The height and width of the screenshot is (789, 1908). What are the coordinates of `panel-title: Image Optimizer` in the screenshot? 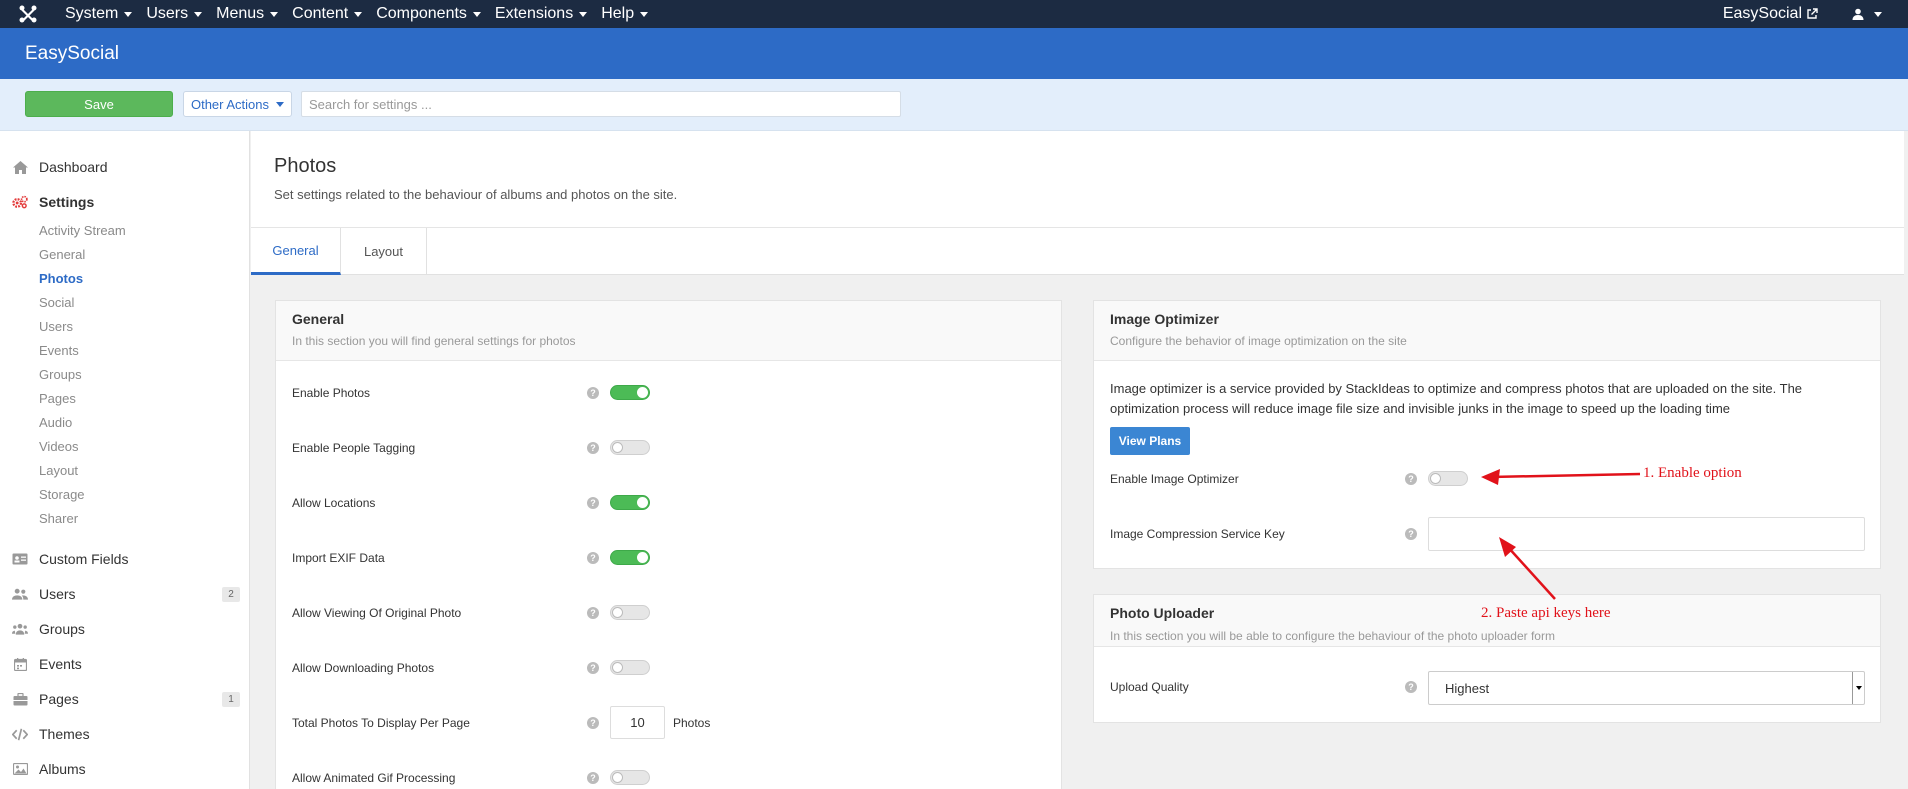 It's located at (1164, 319).